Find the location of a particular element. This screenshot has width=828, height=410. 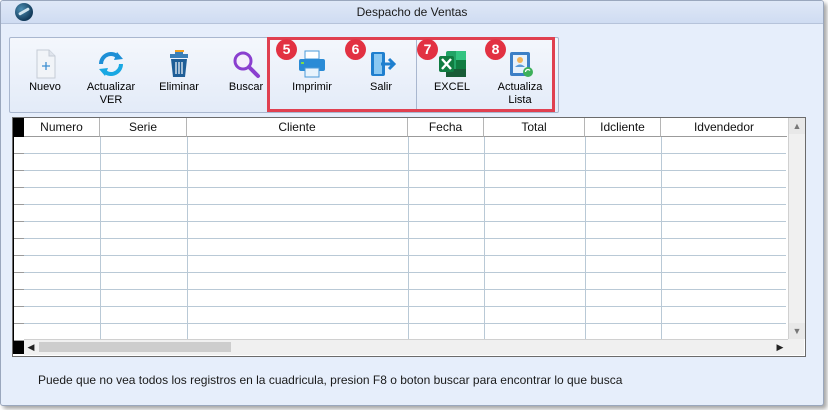

row-selector-column is located at coordinates (18, 236).